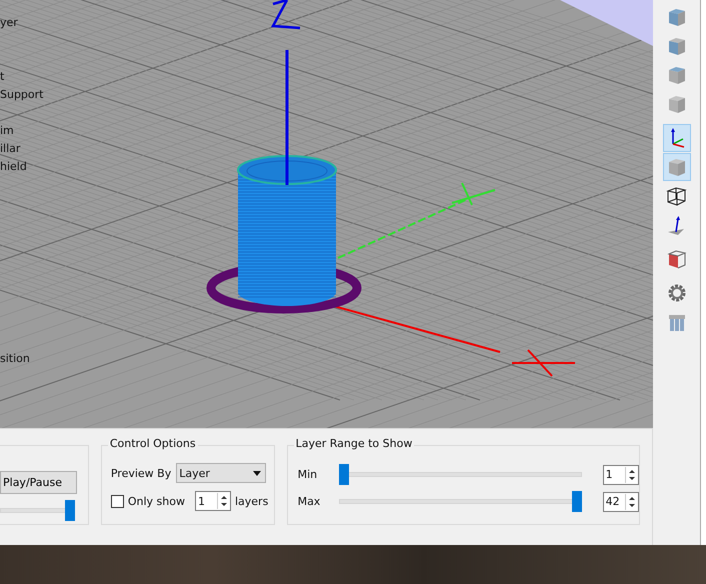  What do you see at coordinates (117, 501) in the screenshot?
I see `only-show-checkbox` at bounding box center [117, 501].